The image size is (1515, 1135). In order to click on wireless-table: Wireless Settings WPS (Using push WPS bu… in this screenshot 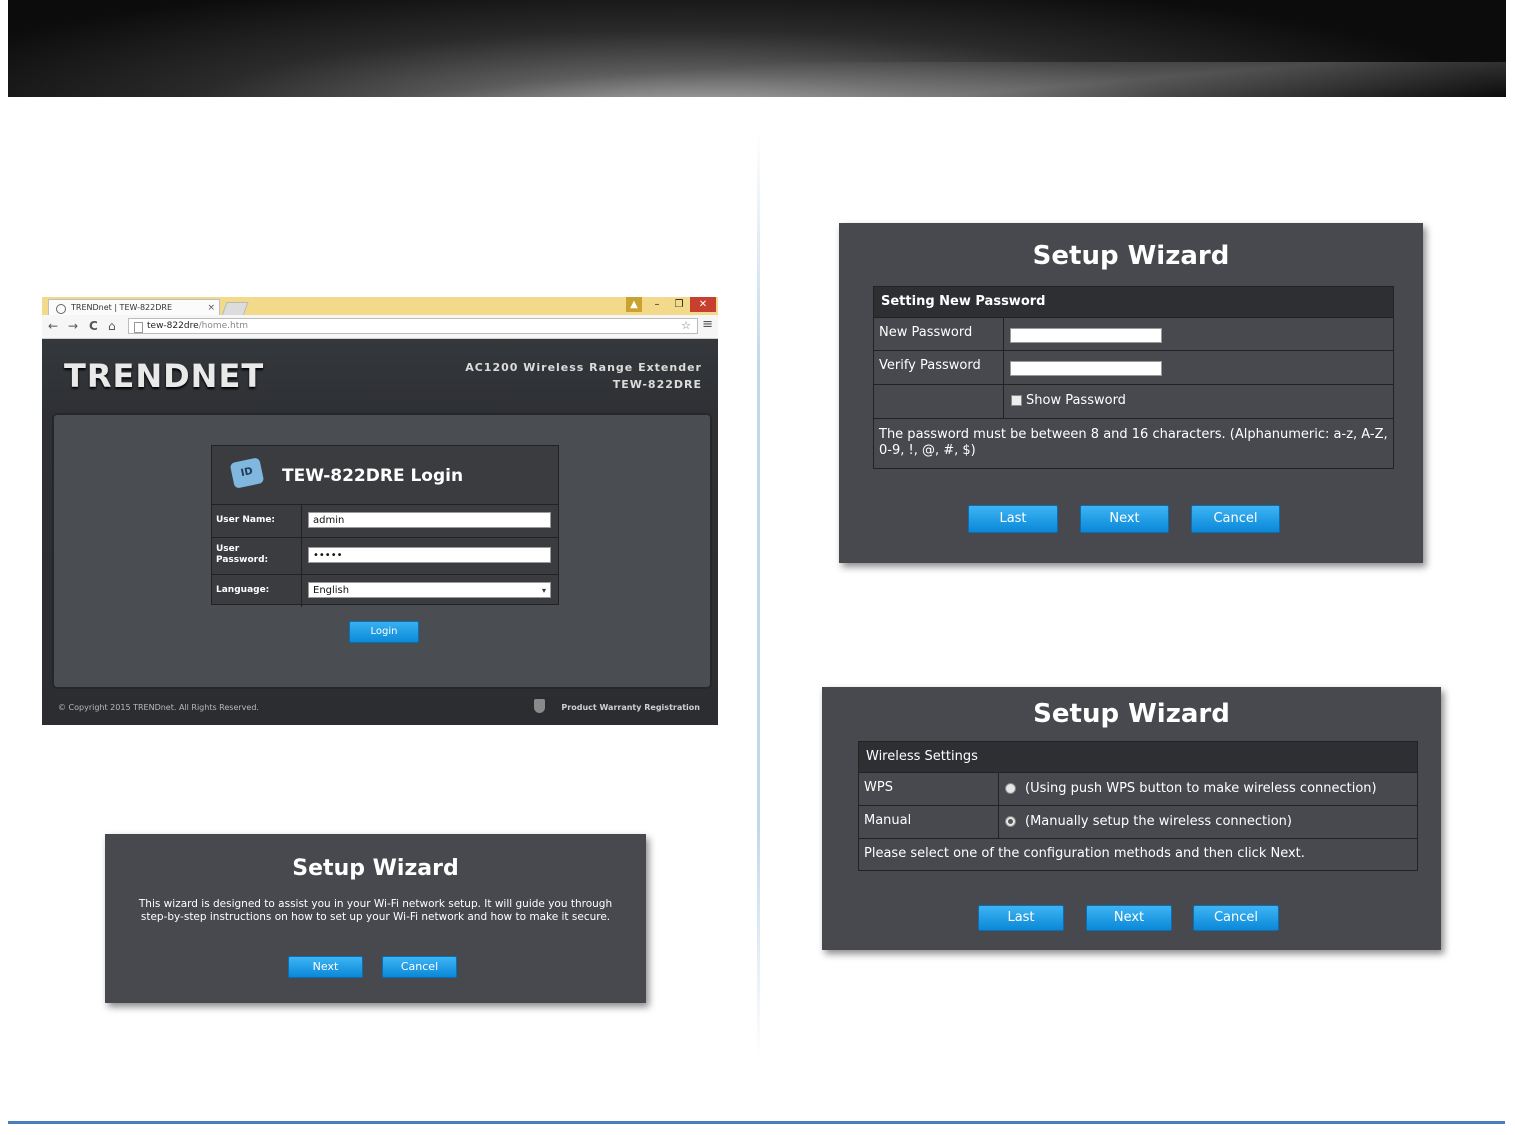, I will do `click(1138, 806)`.